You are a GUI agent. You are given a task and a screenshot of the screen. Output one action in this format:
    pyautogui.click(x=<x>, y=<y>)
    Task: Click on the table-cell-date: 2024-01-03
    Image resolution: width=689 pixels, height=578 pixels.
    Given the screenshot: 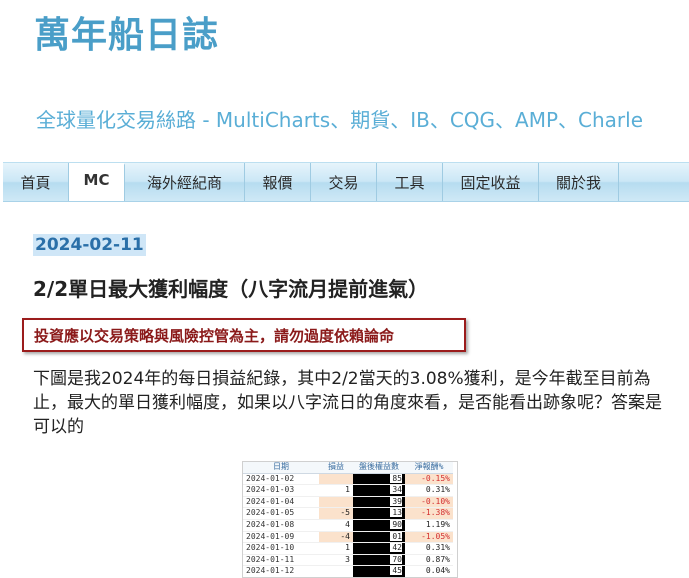 What is the action you would take?
    pyautogui.click(x=281, y=490)
    